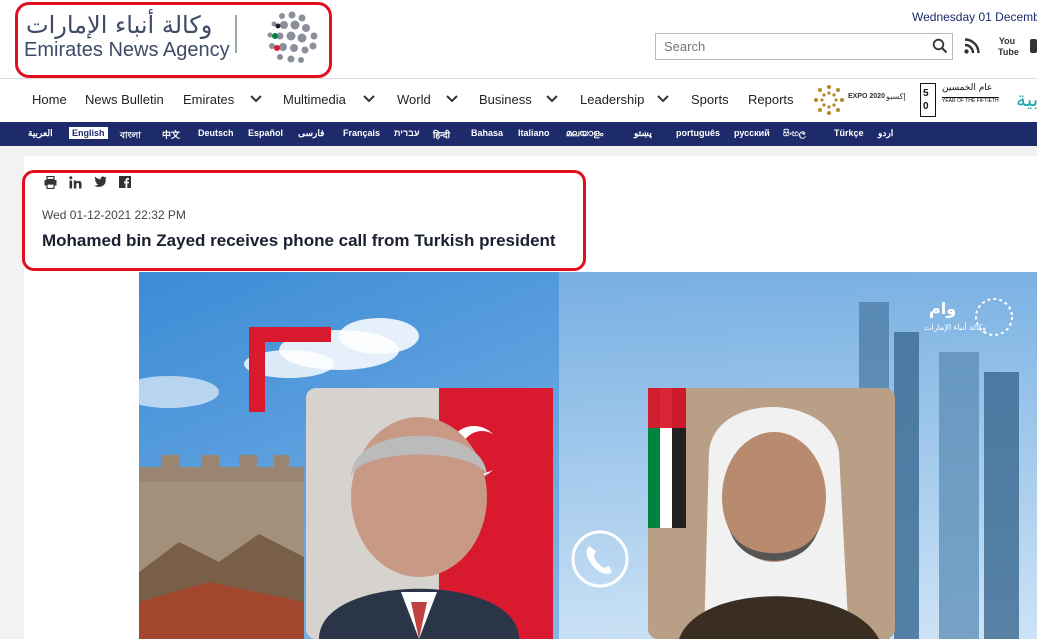  I want to click on lang-italian: Italiano, so click(534, 133).